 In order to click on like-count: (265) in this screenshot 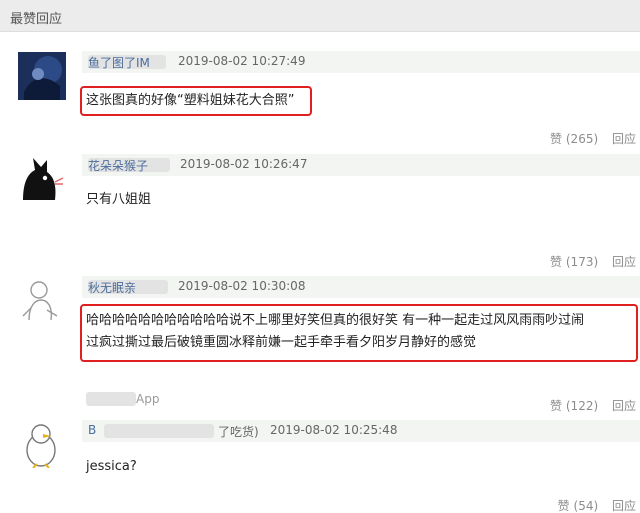, I will do `click(582, 139)`.